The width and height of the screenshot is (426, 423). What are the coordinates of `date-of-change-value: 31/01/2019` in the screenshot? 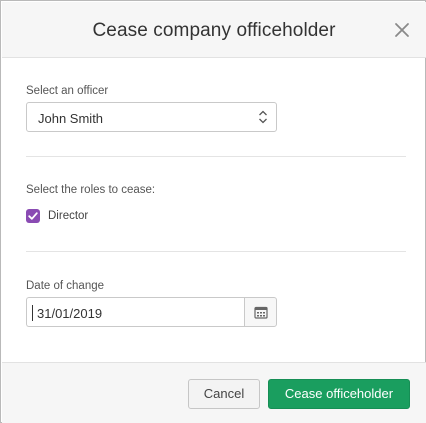 It's located at (67, 313).